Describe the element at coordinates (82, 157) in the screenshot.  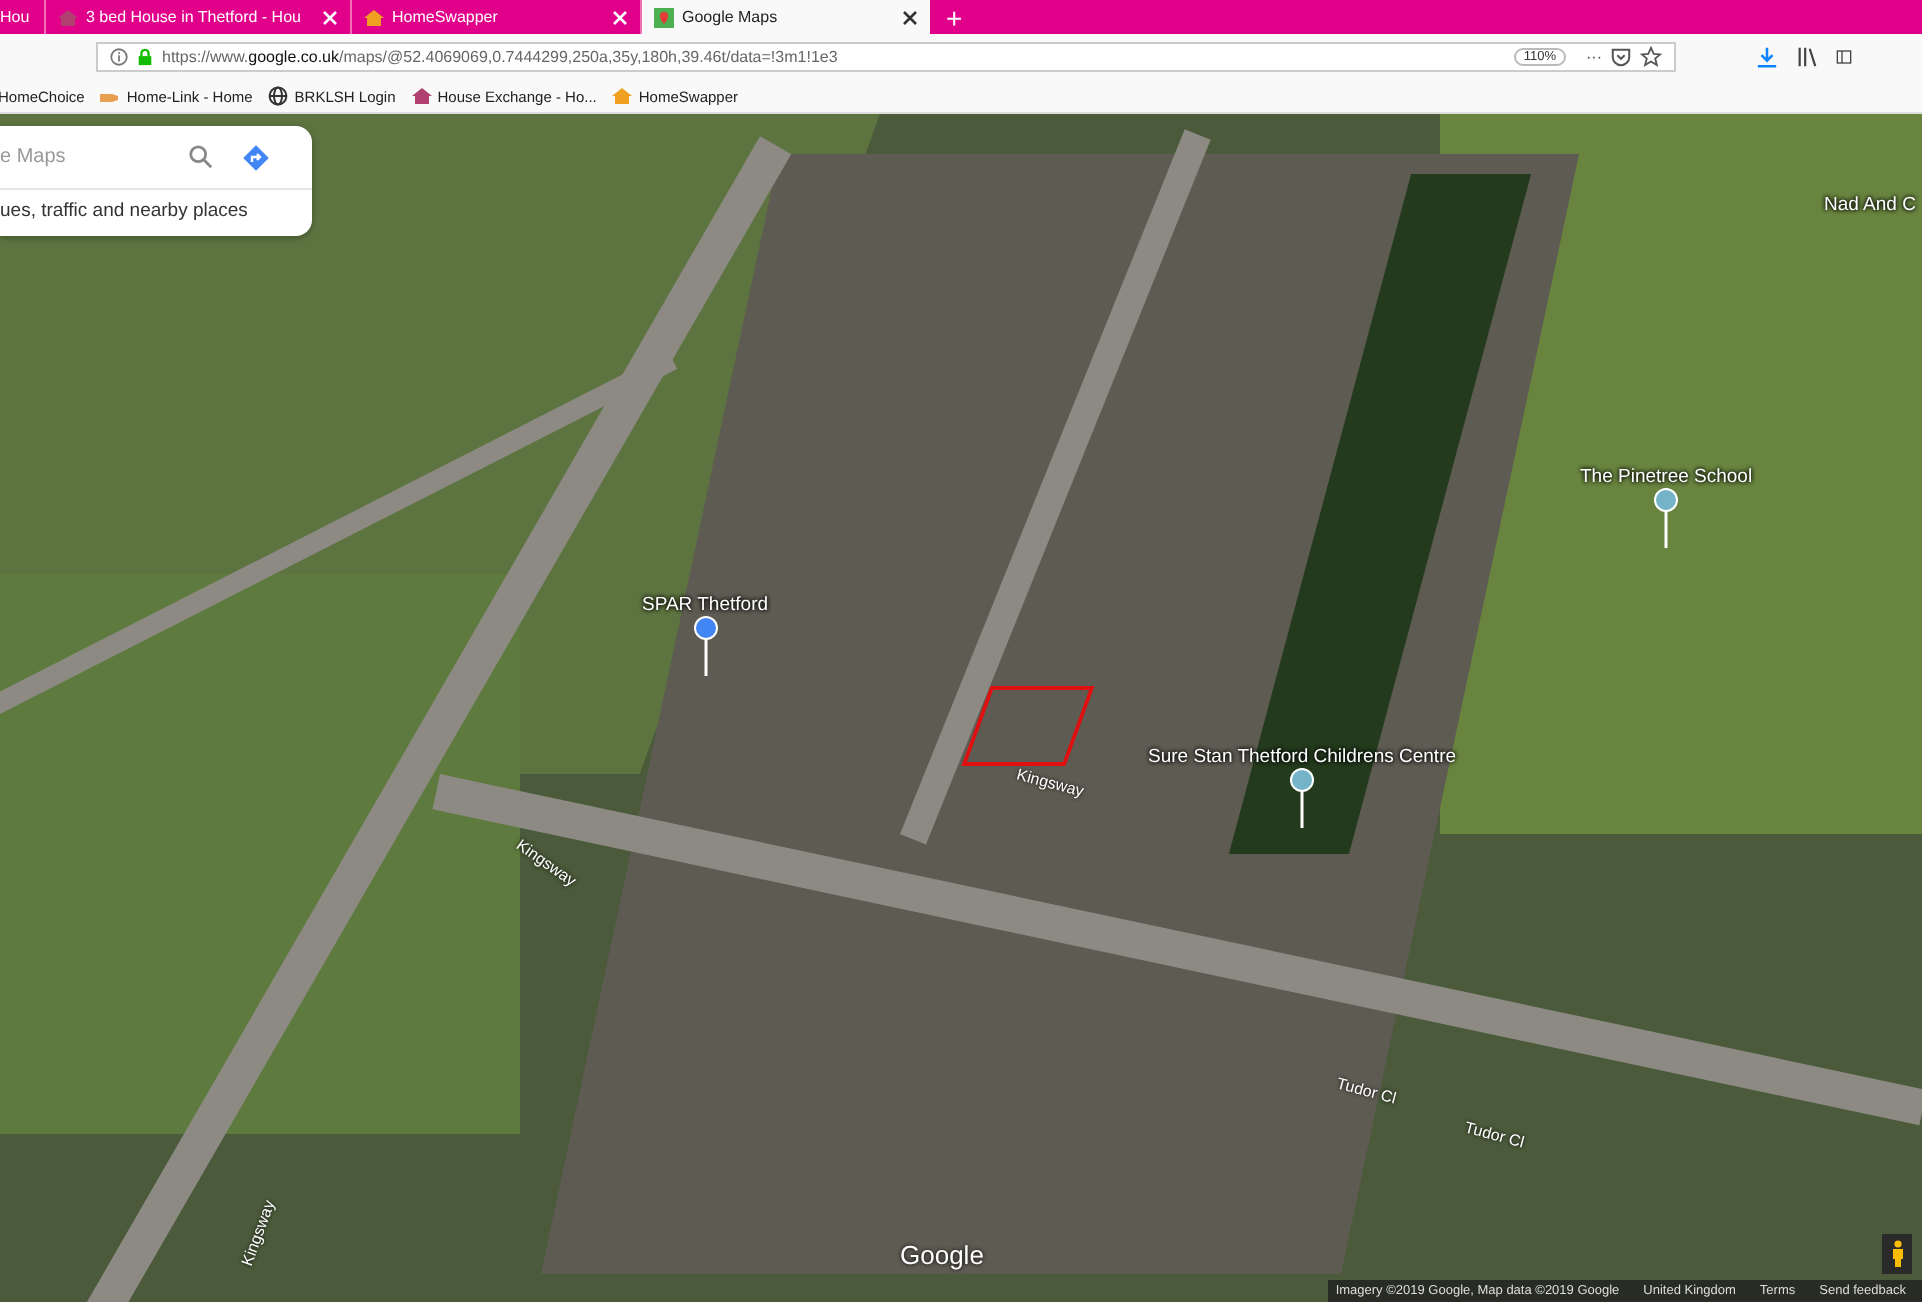
I see `search-field: e Maps` at that location.